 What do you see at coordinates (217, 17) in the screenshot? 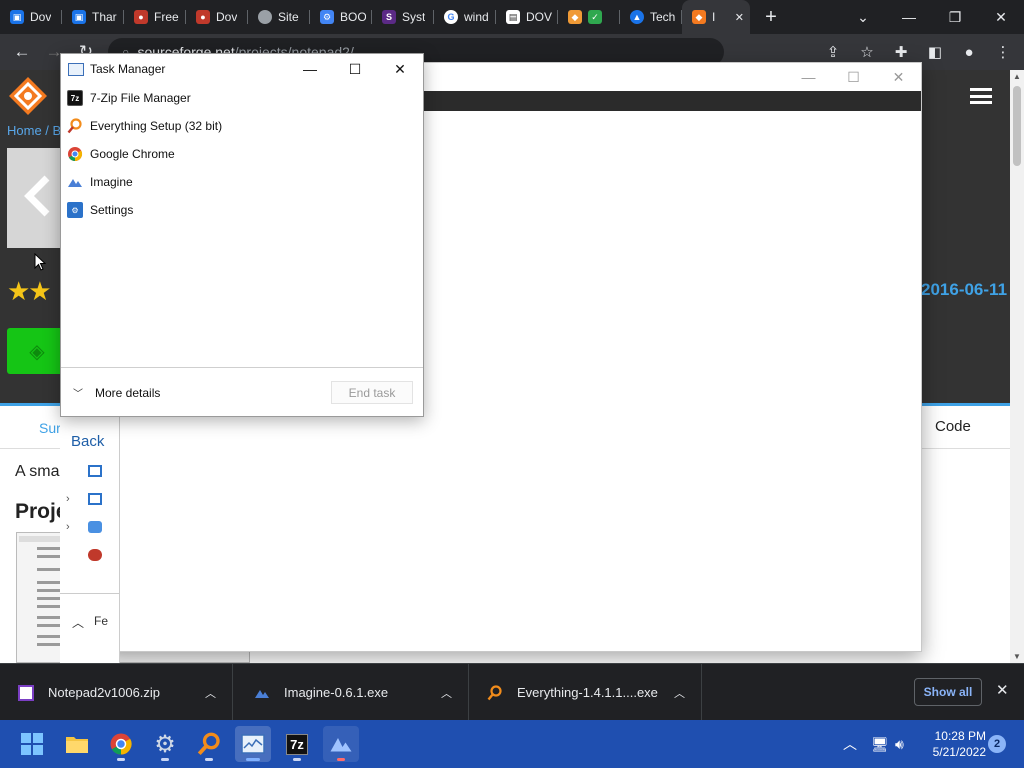
I see `browser-tab: ● Dov` at bounding box center [217, 17].